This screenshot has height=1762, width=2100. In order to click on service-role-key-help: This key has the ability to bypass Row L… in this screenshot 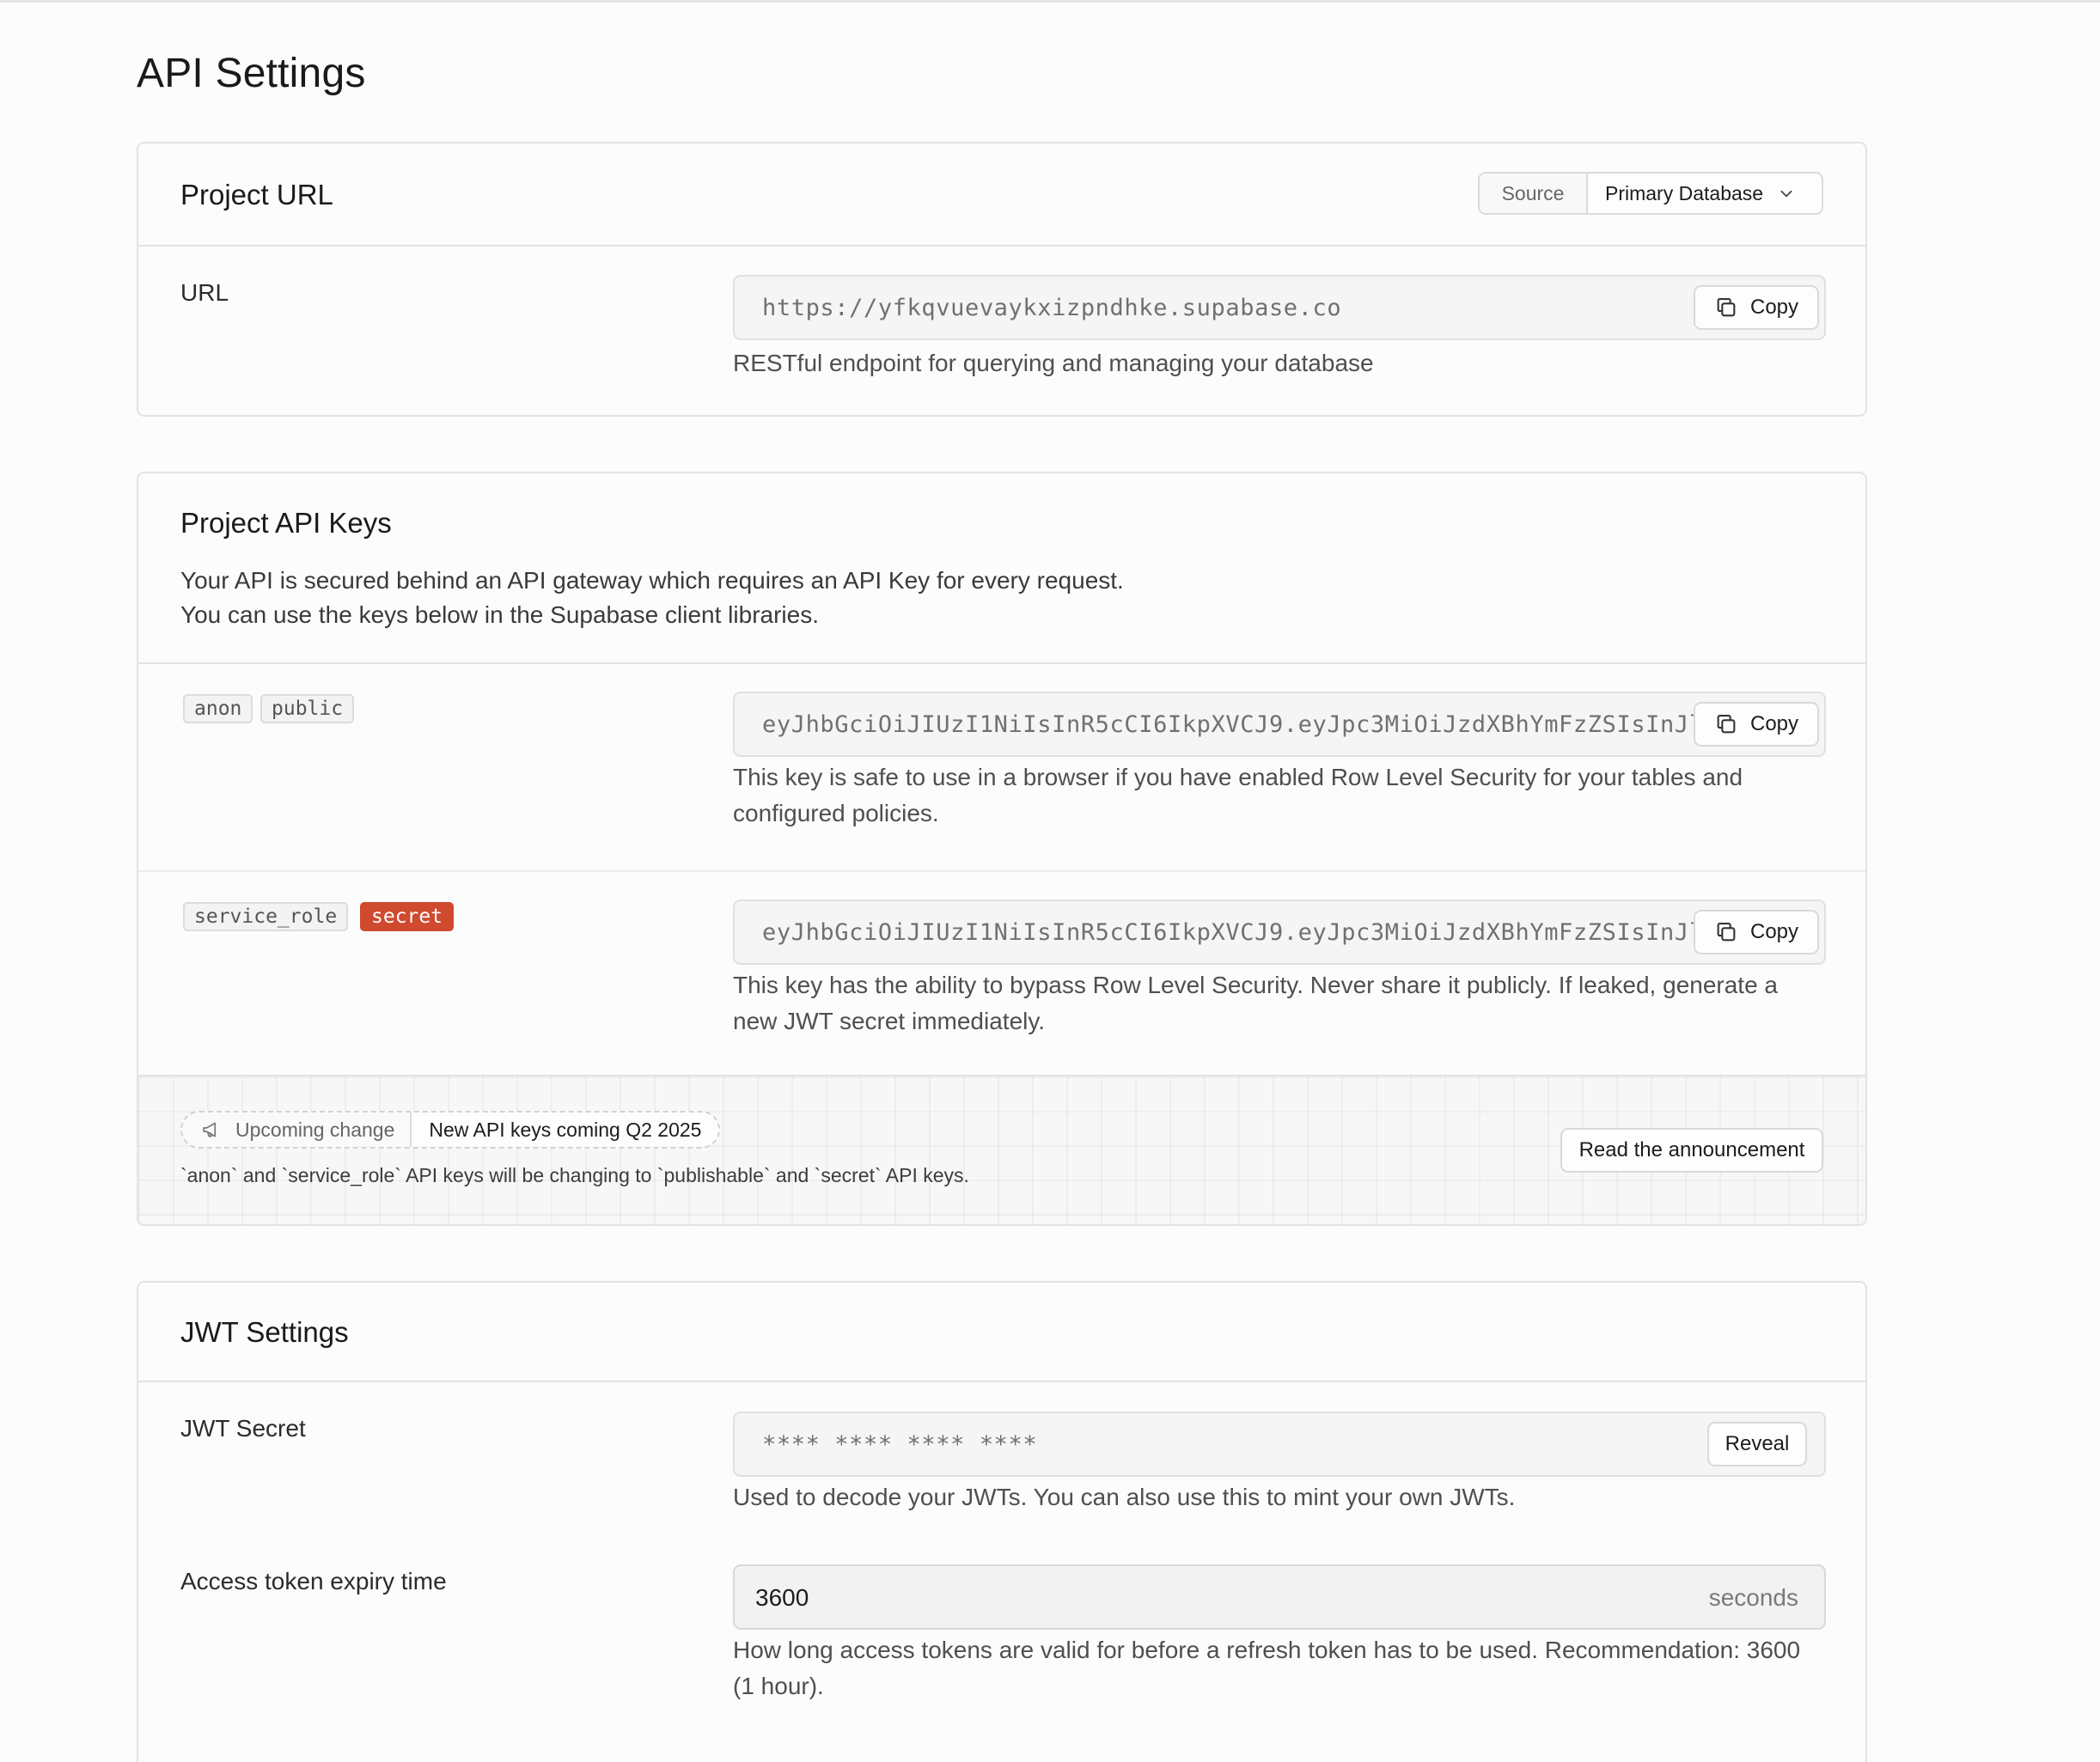, I will do `click(1256, 1003)`.